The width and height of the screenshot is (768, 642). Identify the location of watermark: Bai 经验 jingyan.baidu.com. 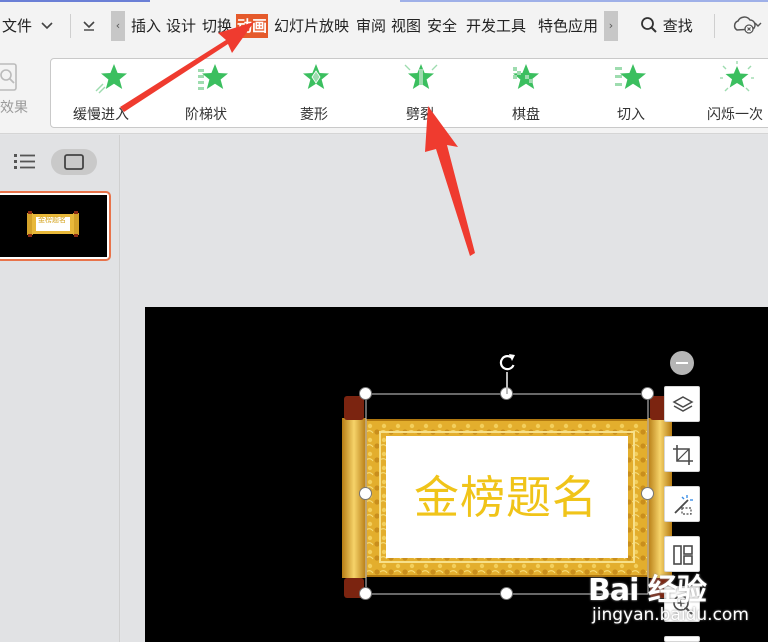
(673, 598).